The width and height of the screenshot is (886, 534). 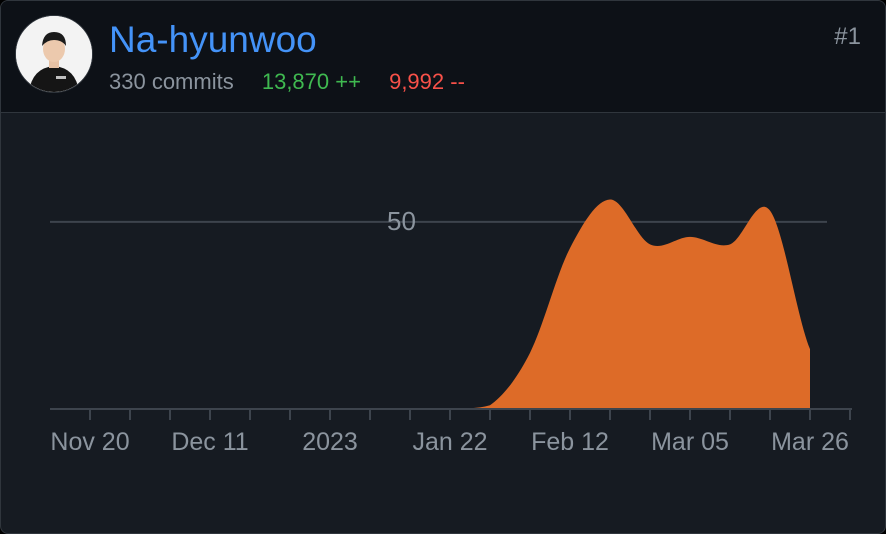 What do you see at coordinates (213, 40) in the screenshot?
I see `contributor-name-link: Na-hyunwoo` at bounding box center [213, 40].